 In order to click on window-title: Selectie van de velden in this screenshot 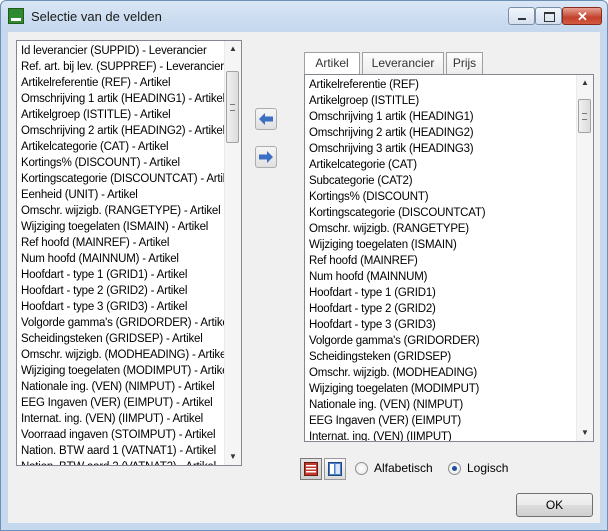, I will do `click(96, 16)`.